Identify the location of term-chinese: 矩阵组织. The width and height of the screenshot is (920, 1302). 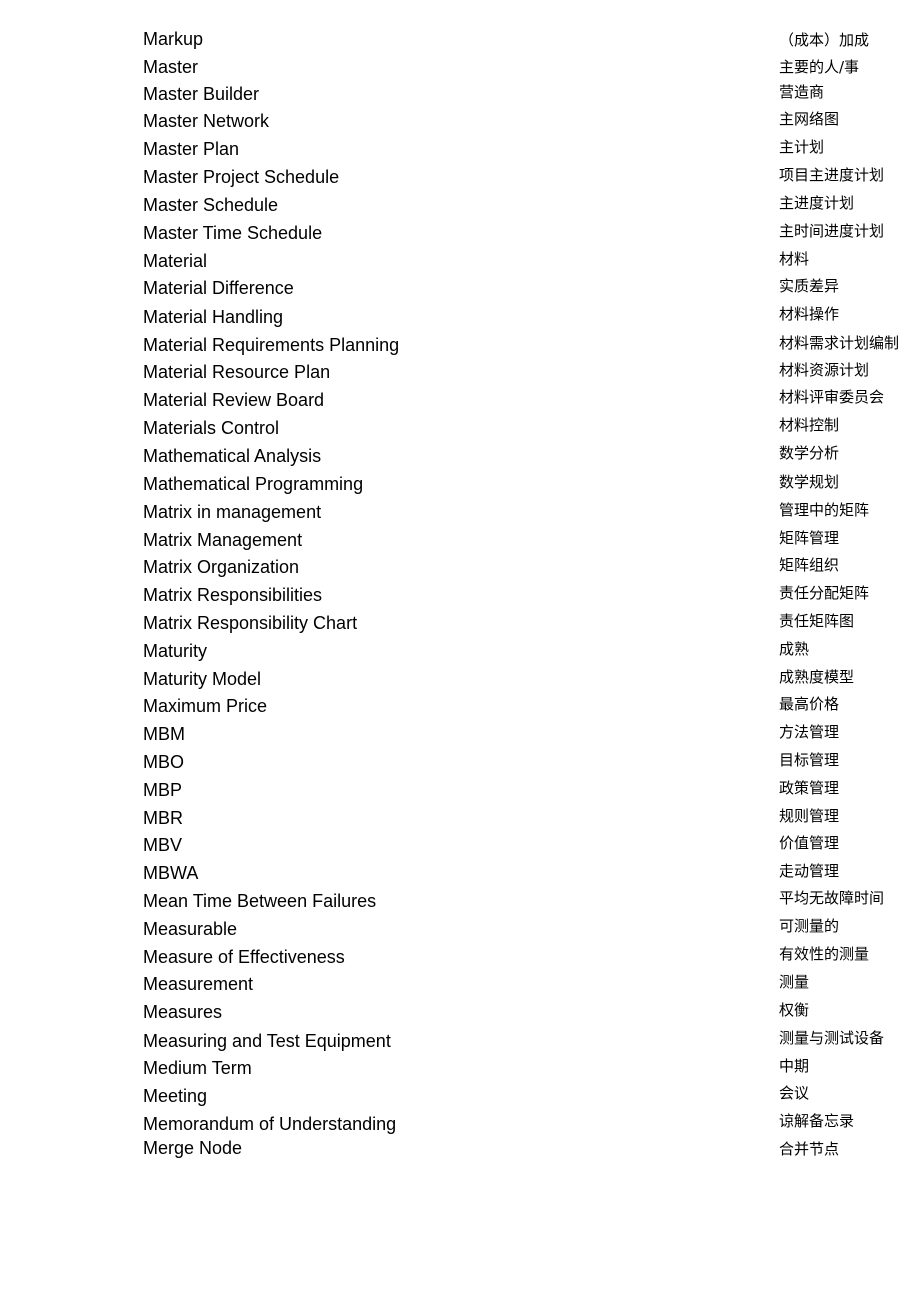
(809, 565).